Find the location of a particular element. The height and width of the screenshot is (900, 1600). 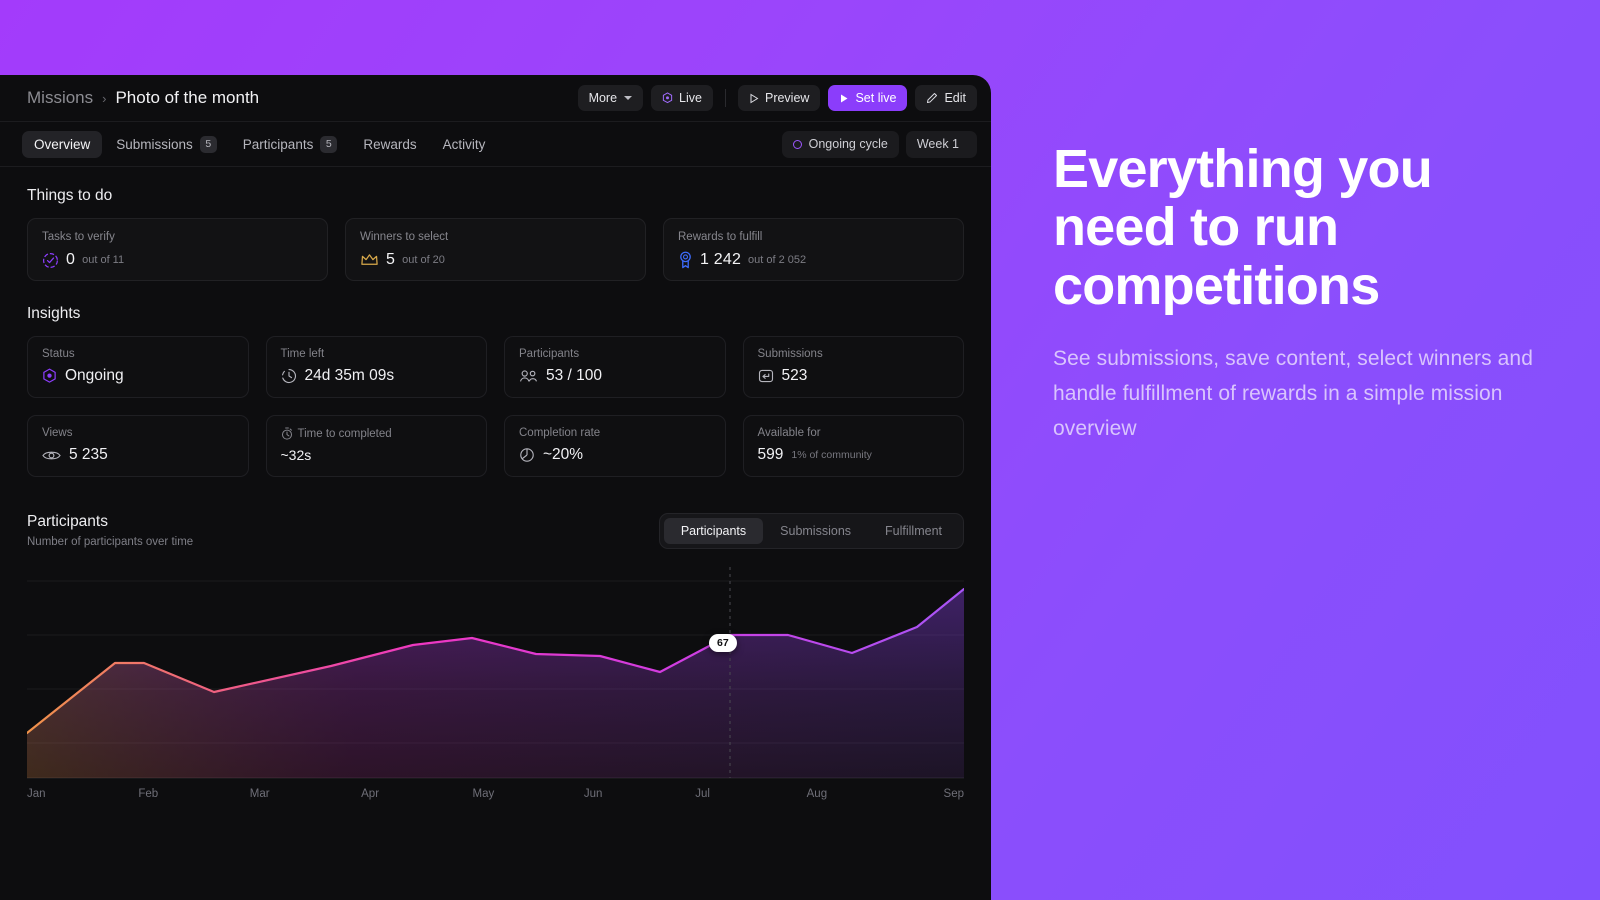

chart-segmented-control: Participants Submissions Fulfillment is located at coordinates (811, 531).